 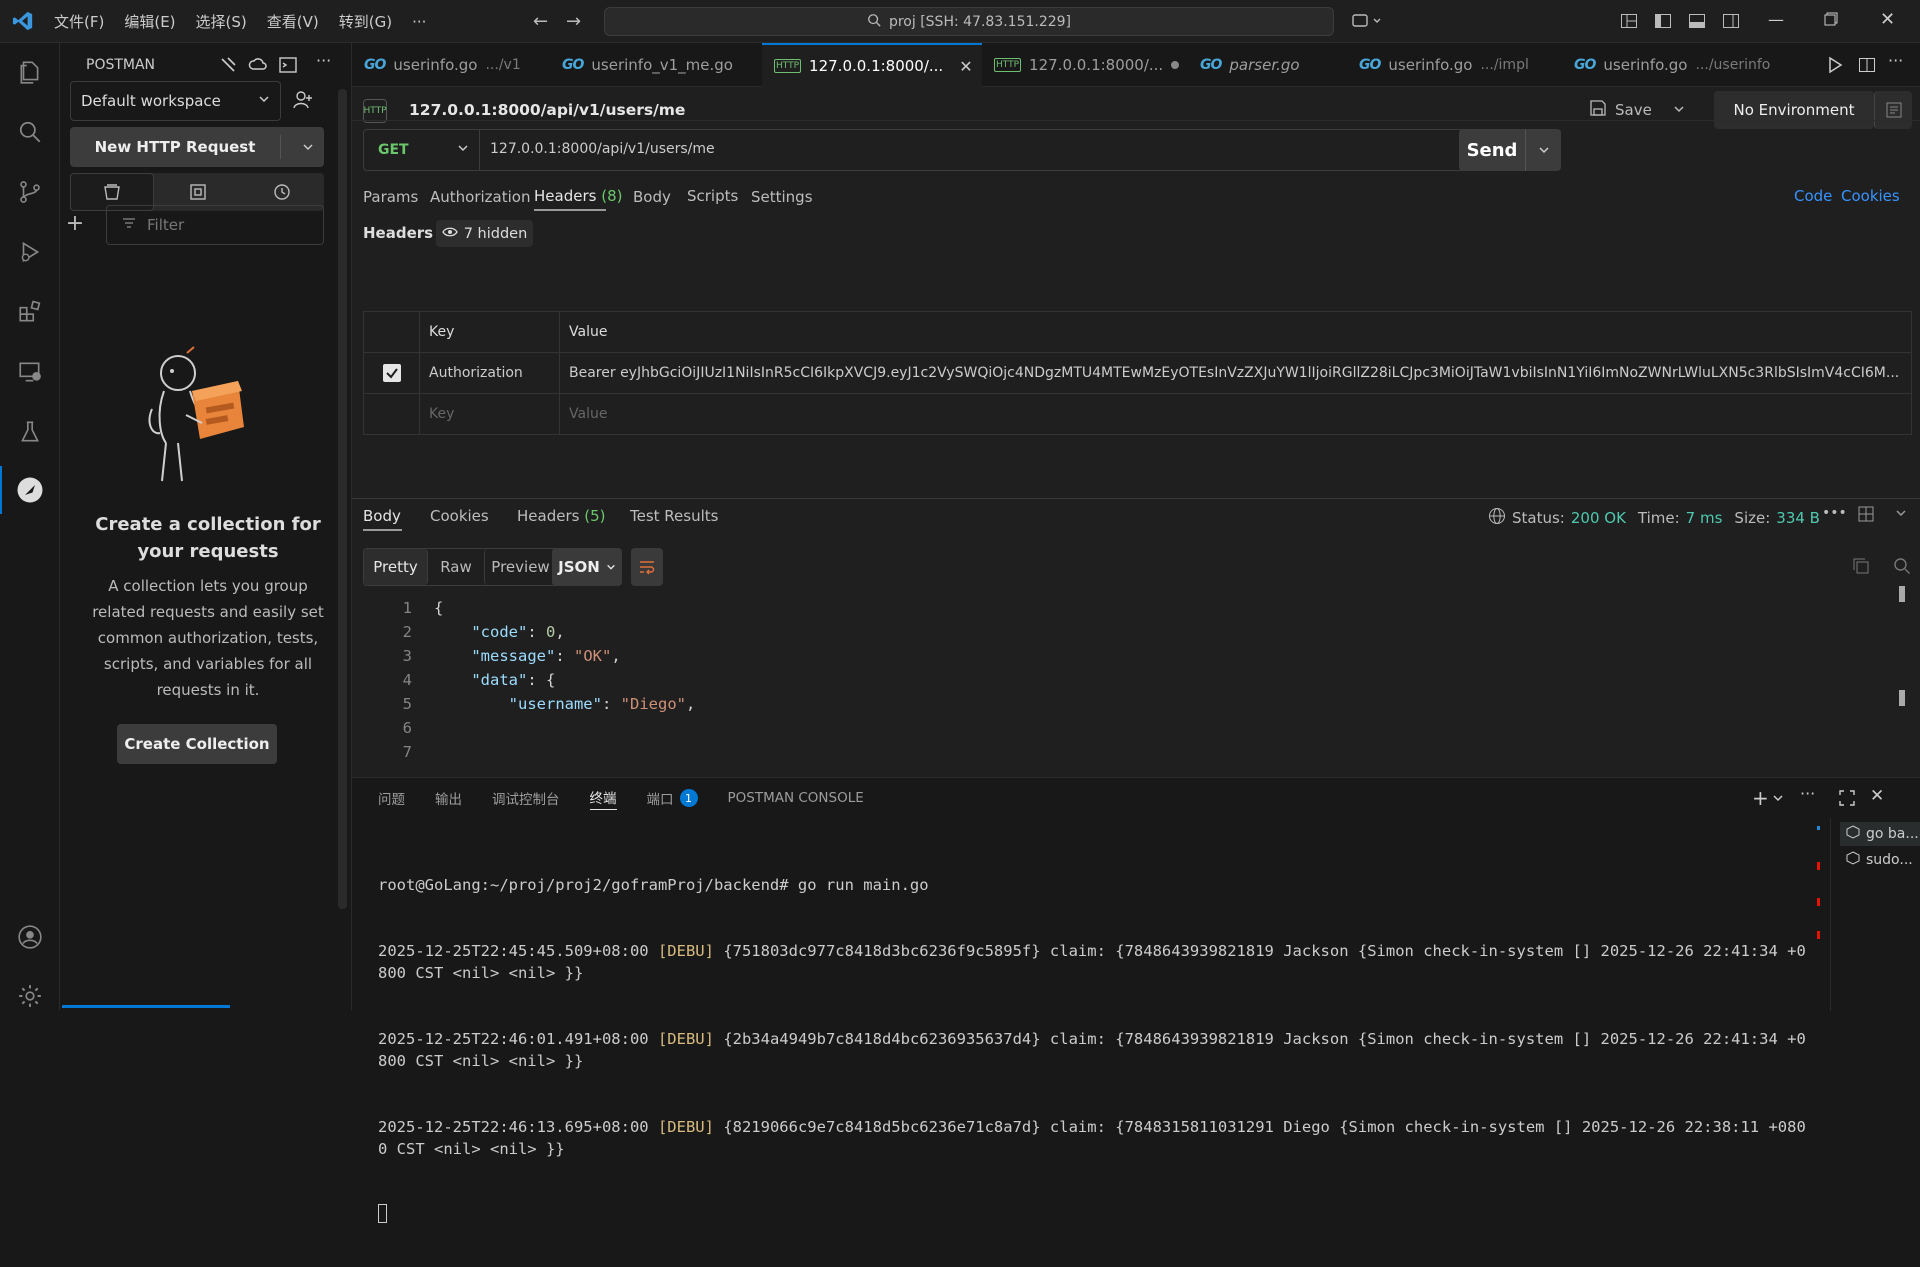 I want to click on more-actions-icon: ···, so click(x=1895, y=60).